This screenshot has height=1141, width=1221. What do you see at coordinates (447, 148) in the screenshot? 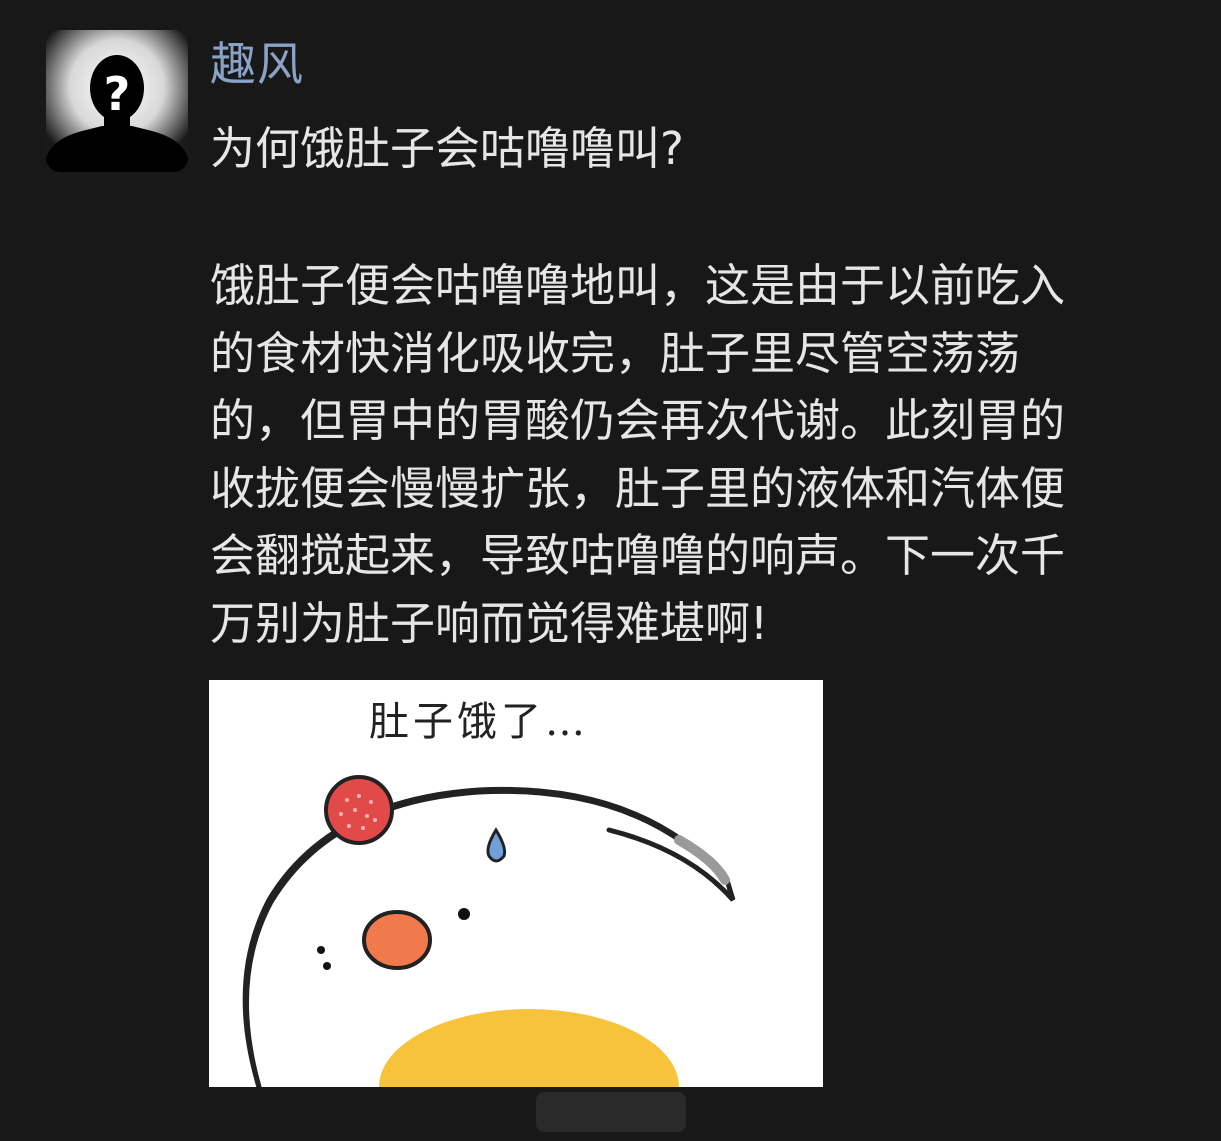
I see `post-title: 为何饿肚子会咕噜噜叫?` at bounding box center [447, 148].